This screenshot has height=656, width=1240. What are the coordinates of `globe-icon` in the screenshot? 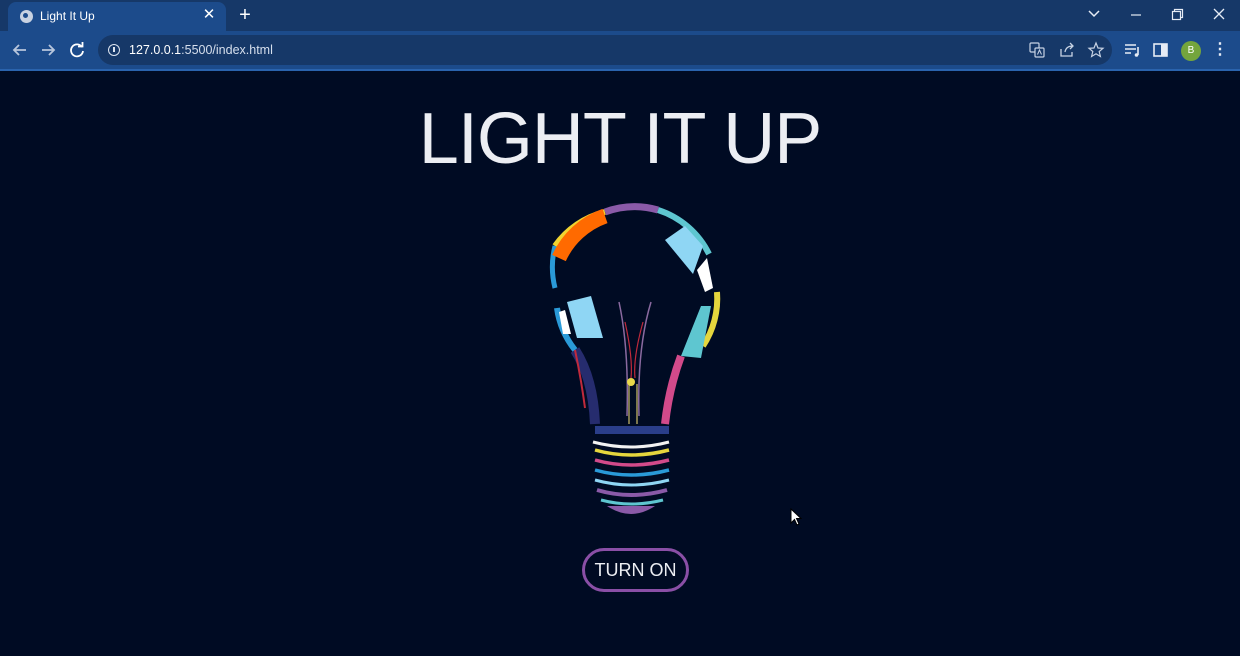 It's located at (26, 16).